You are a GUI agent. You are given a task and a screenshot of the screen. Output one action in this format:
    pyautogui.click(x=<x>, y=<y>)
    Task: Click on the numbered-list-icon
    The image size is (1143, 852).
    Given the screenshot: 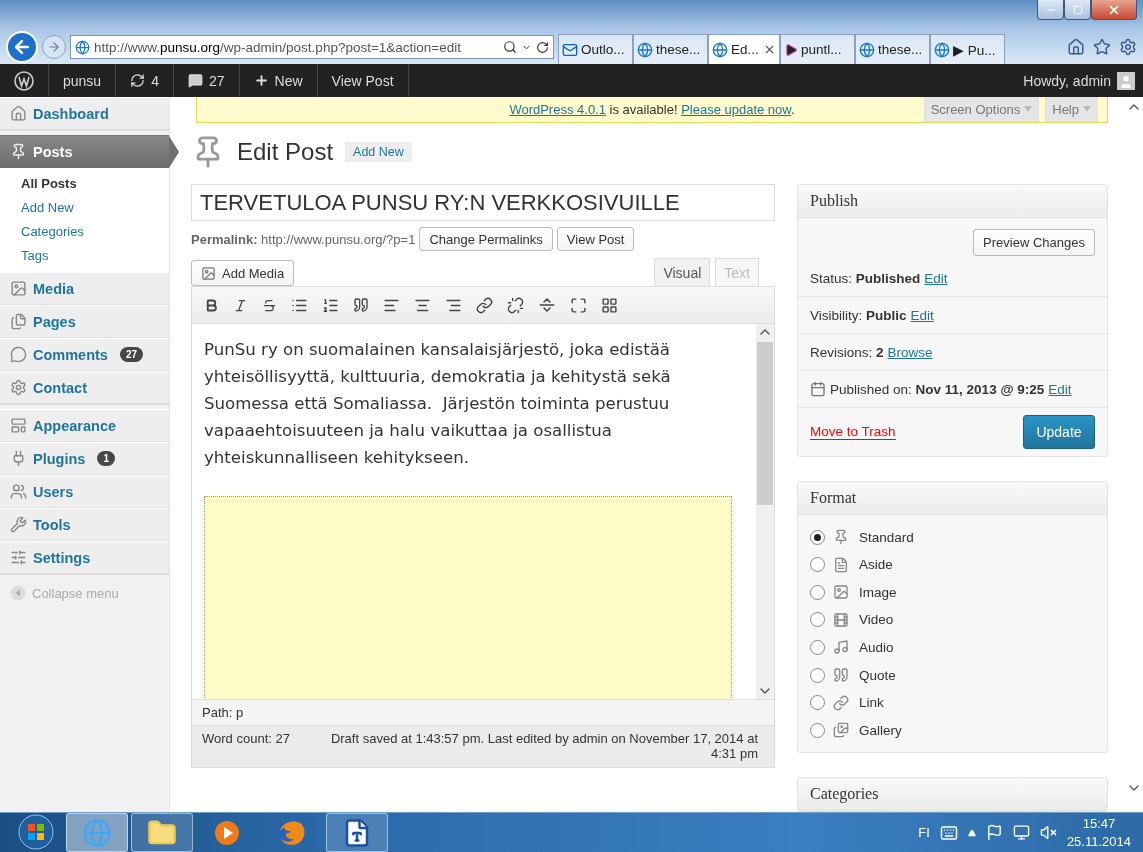 What is the action you would take?
    pyautogui.click(x=330, y=305)
    